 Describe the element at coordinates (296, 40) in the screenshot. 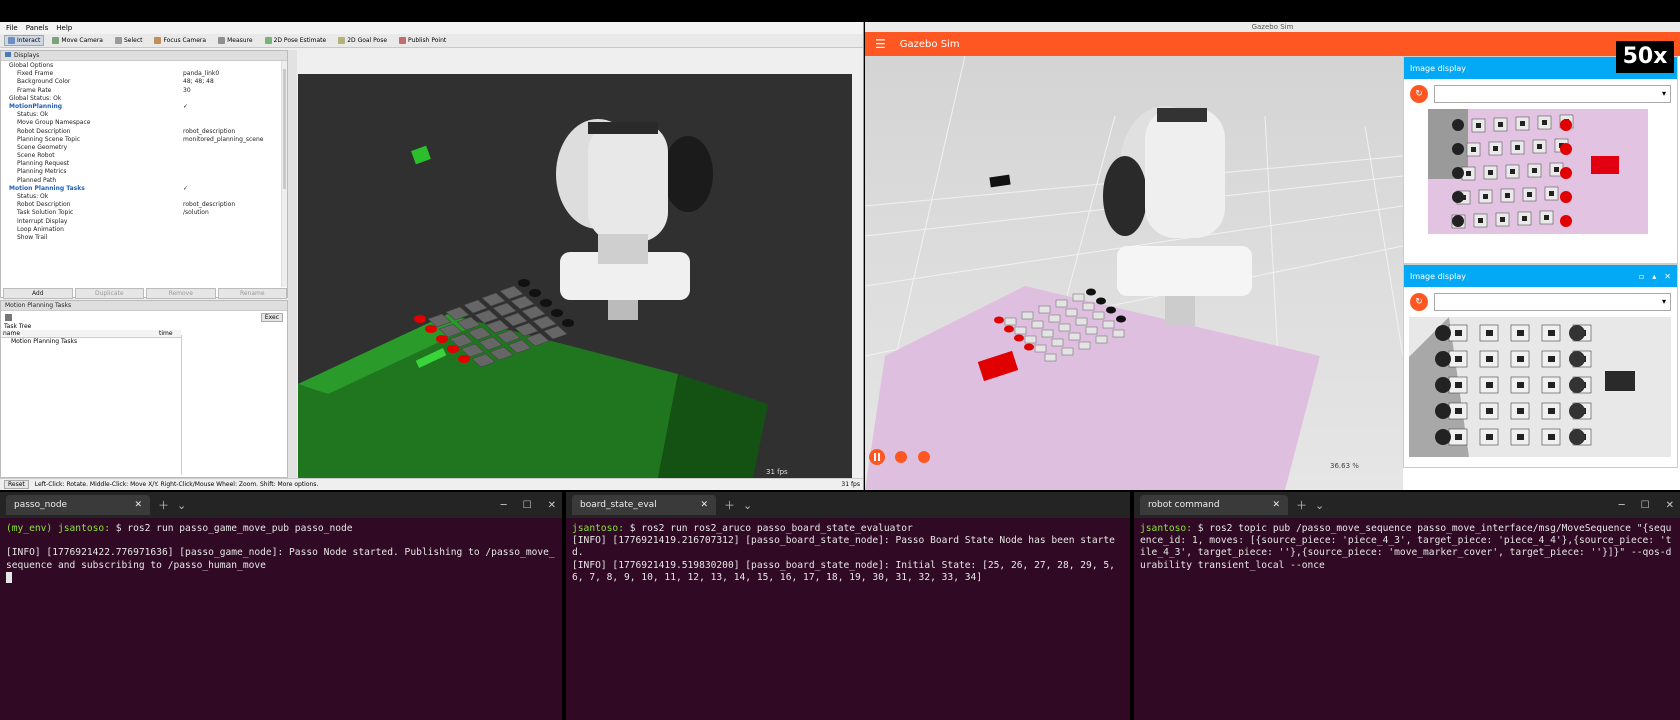

I see `tool-2d-pose-estimate: 2D Pose Estimate` at that location.